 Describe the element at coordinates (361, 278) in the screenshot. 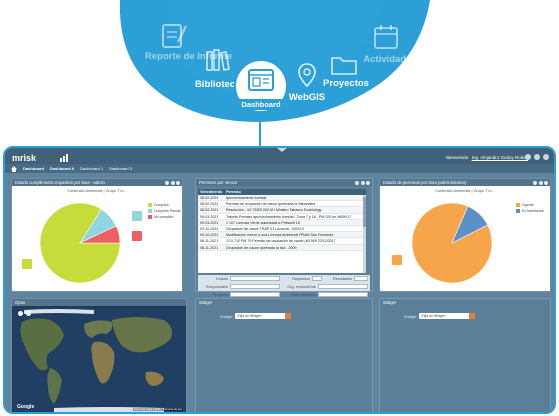

I see `resultados-field` at that location.